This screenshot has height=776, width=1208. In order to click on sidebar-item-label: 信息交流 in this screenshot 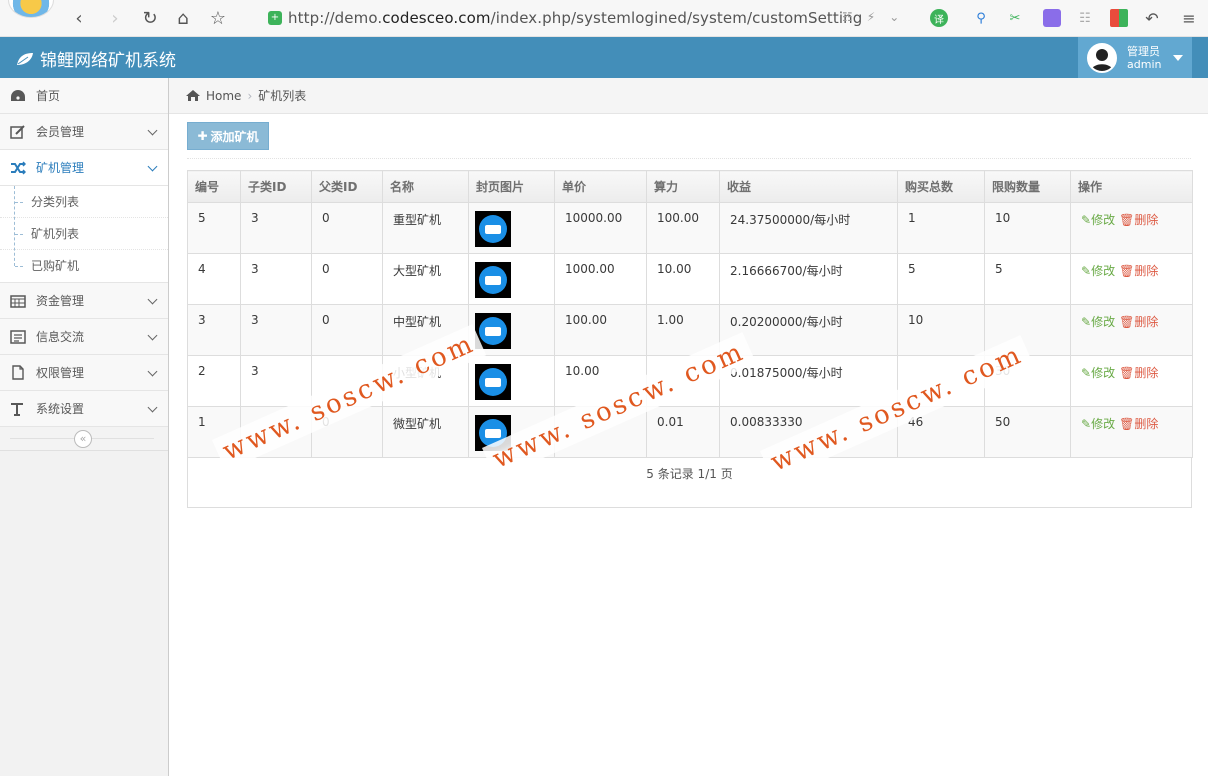, I will do `click(60, 337)`.